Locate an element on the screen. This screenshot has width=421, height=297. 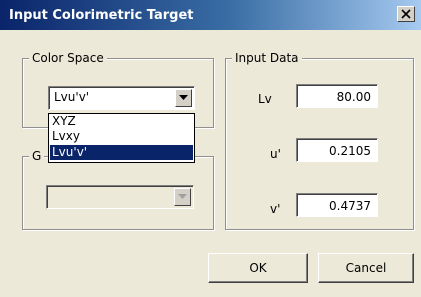
color-space-dropdown-button is located at coordinates (183, 98).